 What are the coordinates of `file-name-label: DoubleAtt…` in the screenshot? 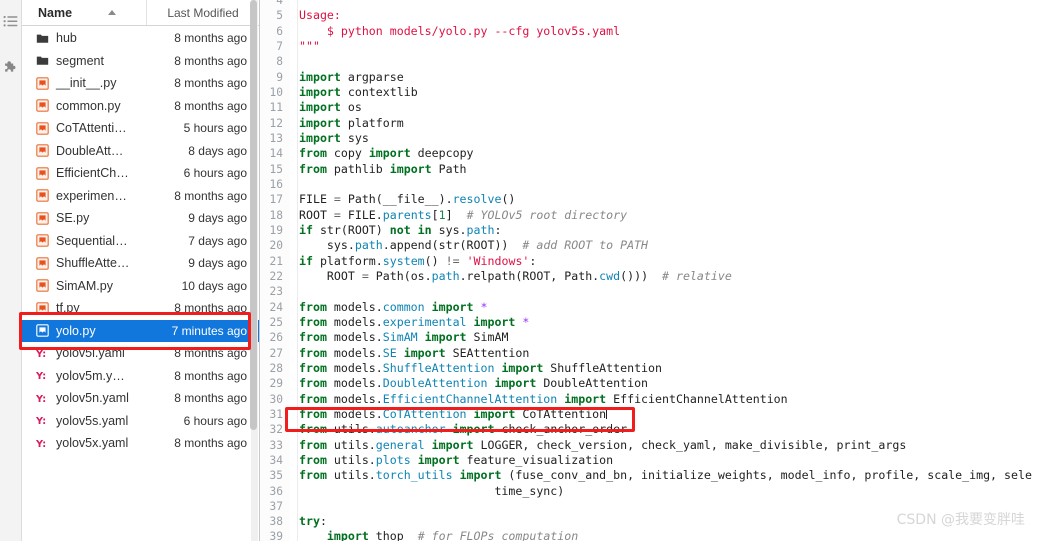 It's located at (90, 150).